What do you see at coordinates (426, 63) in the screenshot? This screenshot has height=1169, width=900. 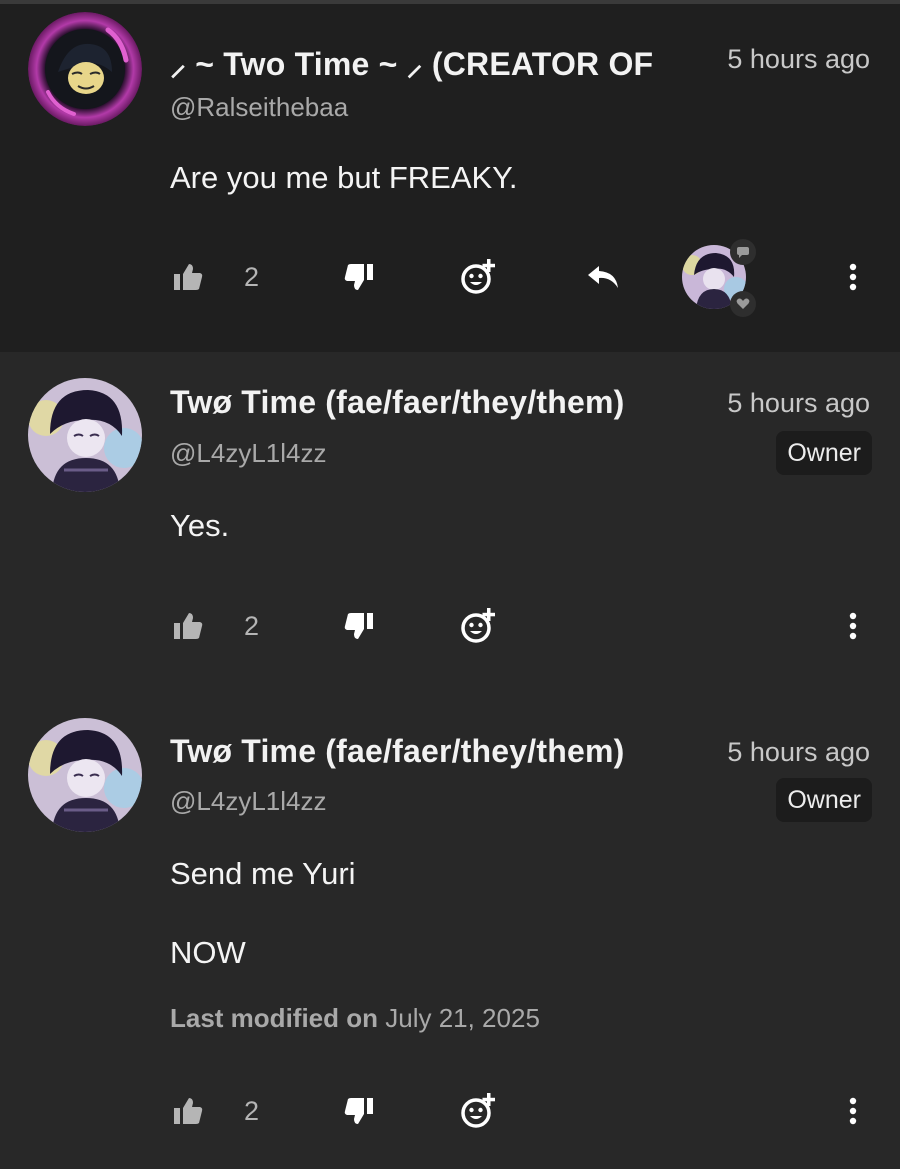 I see `comment-author-name: ⸝ ~ Two Time ~ ⸝ (CREATOR OF` at bounding box center [426, 63].